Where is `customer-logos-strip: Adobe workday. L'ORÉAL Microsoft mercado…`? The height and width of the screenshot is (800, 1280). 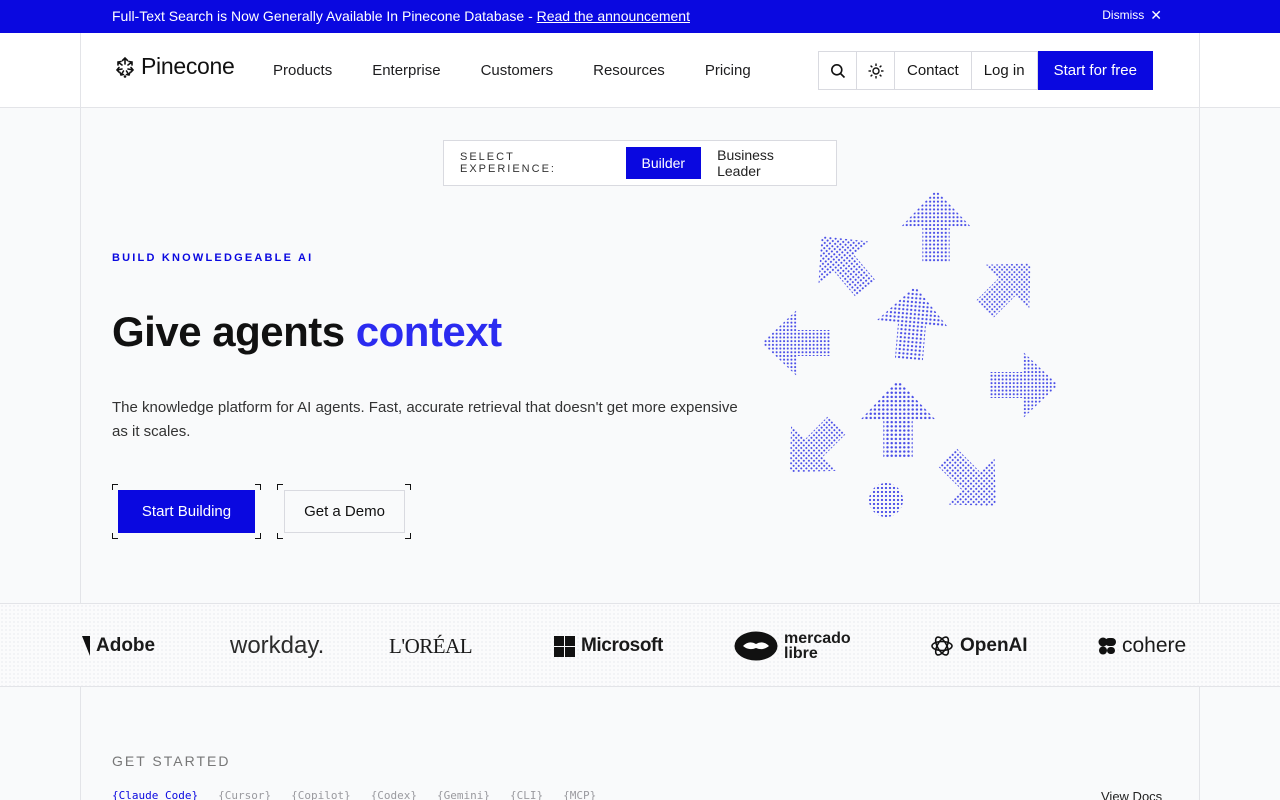 customer-logos-strip: Adobe workday. L'ORÉAL Microsoft mercado… is located at coordinates (640, 645).